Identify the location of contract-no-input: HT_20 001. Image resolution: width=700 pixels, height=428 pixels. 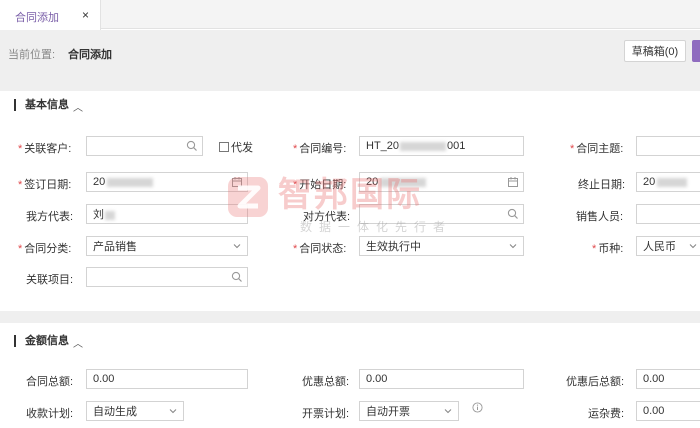
(441, 146).